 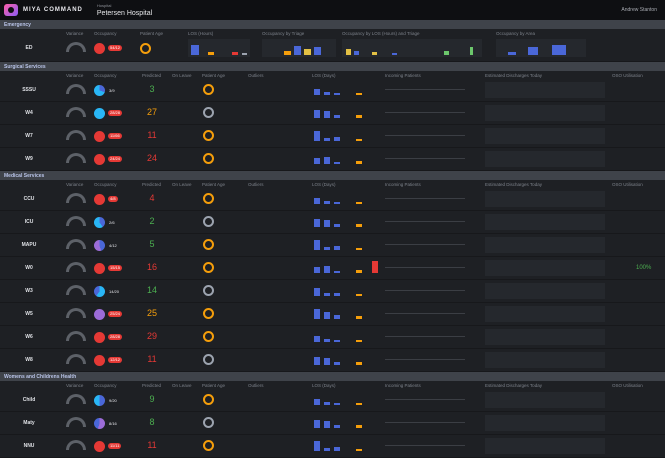 What do you see at coordinates (332, 136) in the screenshot?
I see `ward-row: W7 11/66 11` at bounding box center [332, 136].